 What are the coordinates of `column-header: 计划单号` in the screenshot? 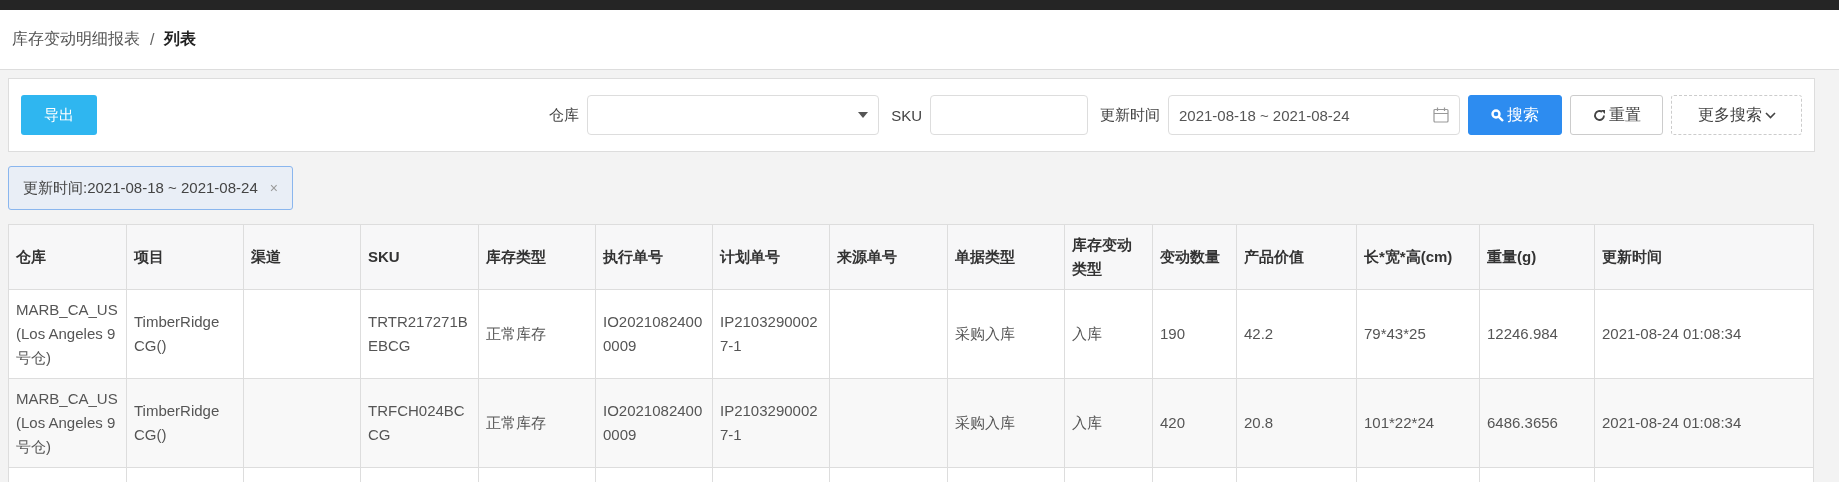 It's located at (771, 257).